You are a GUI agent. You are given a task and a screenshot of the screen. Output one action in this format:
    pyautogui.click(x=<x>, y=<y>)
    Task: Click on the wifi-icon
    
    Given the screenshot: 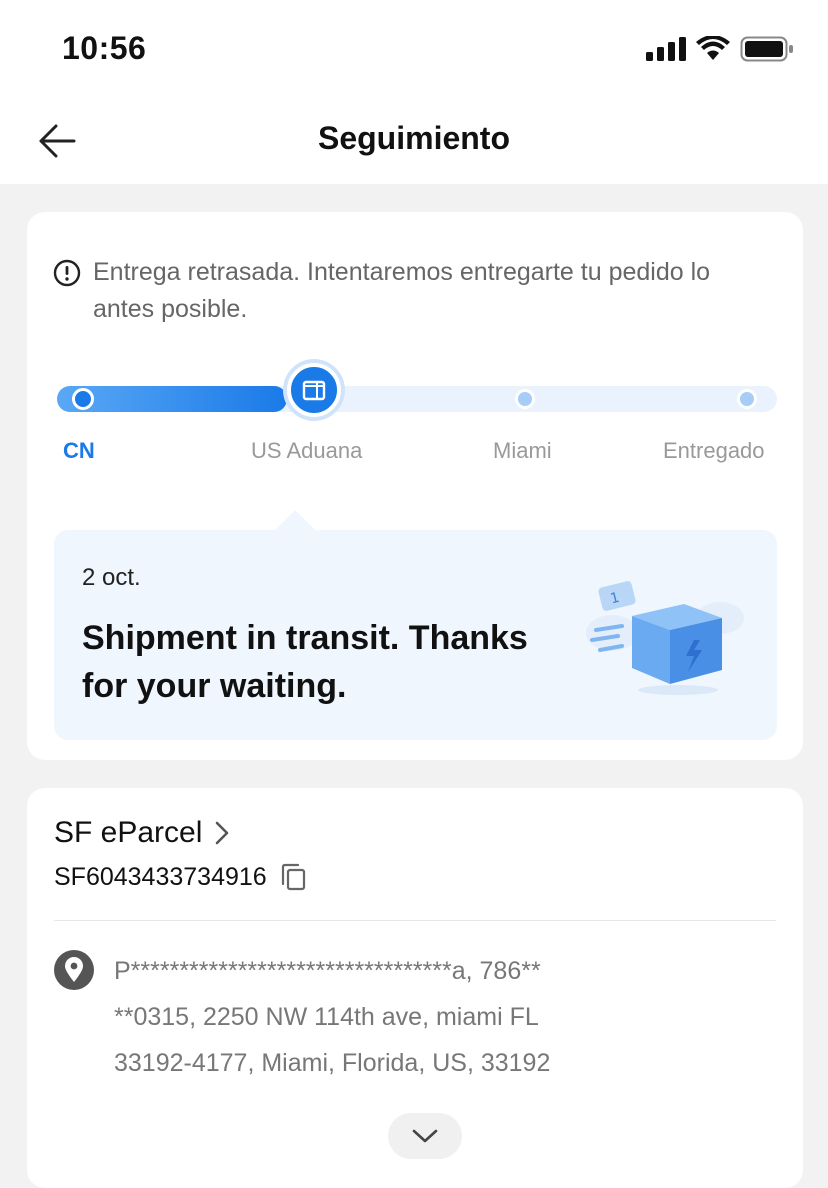 What is the action you would take?
    pyautogui.click(x=713, y=48)
    